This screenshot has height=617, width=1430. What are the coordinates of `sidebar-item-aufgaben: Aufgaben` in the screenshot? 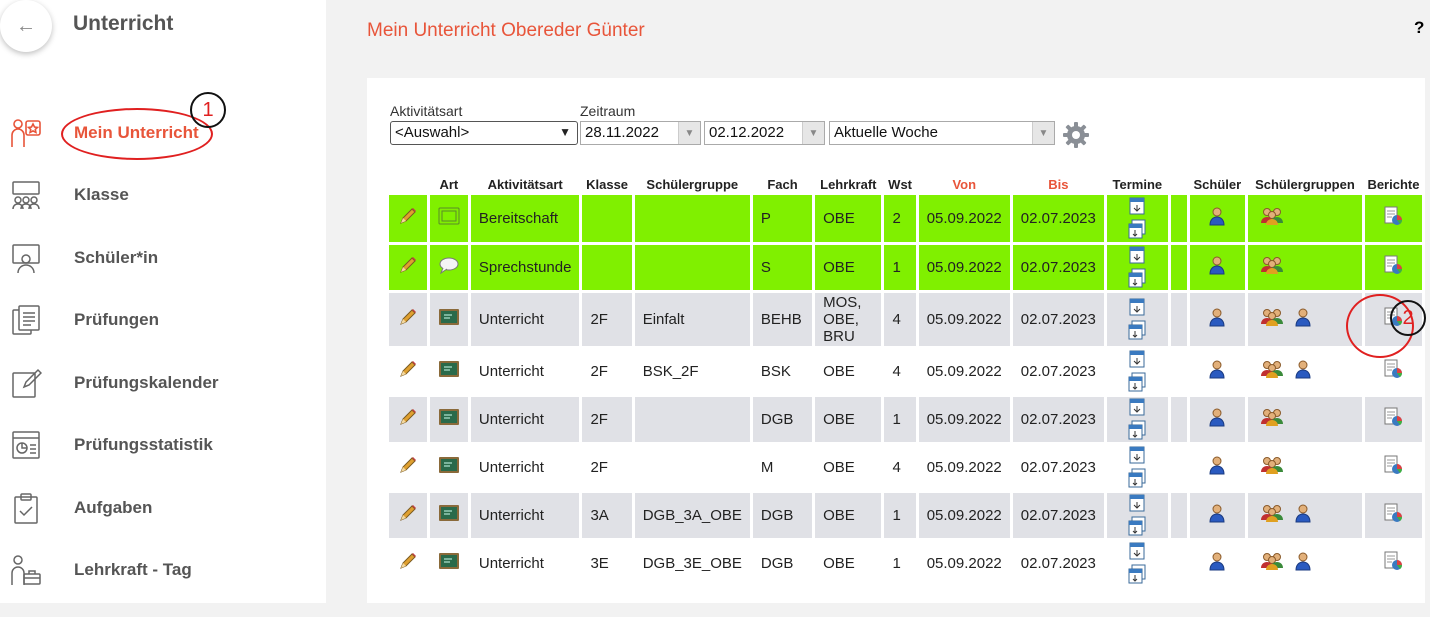 It's located at (163, 508).